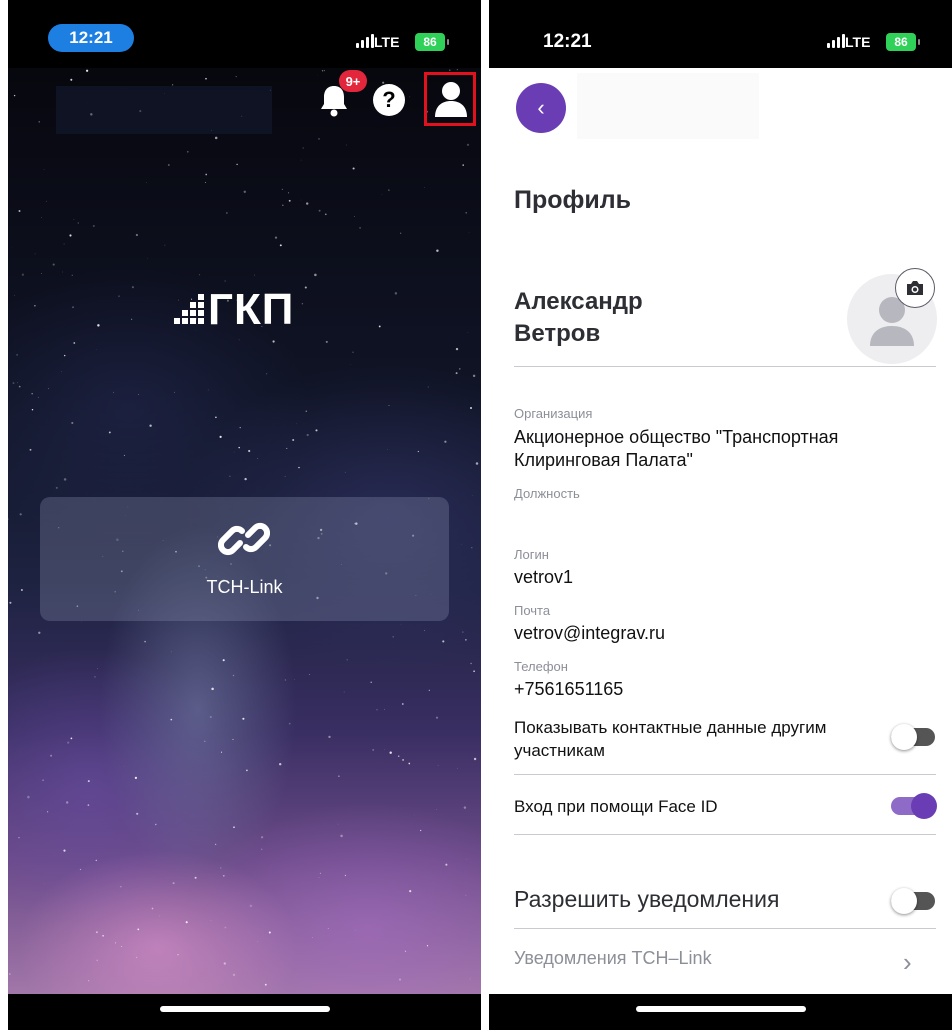 This screenshot has height=1030, width=952. I want to click on chevron-right-icon: ›, so click(907, 962).